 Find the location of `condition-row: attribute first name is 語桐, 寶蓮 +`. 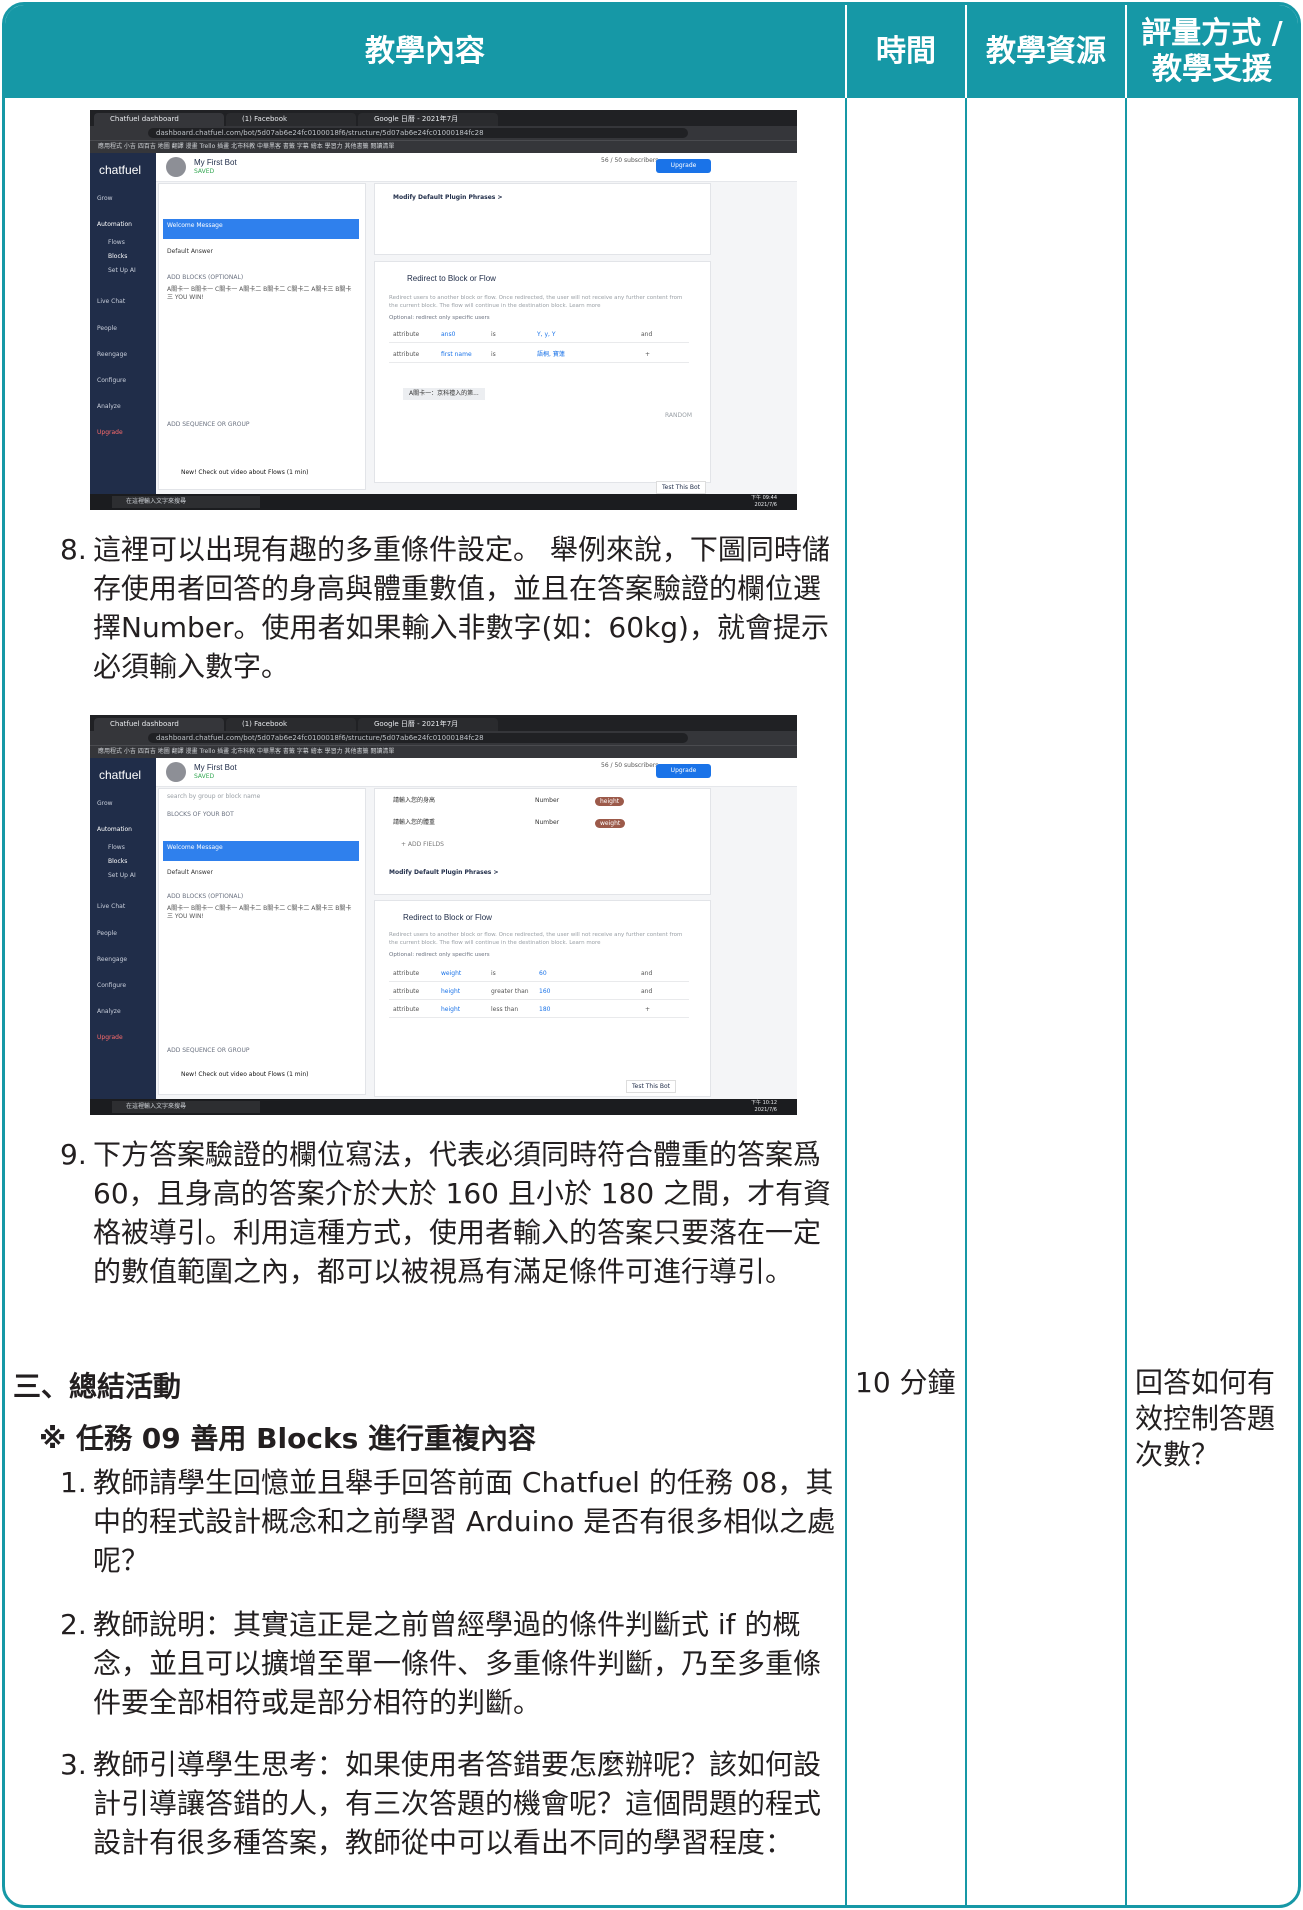

condition-row: attribute first name is 語桐, 寶蓮 + is located at coordinates (539, 355).